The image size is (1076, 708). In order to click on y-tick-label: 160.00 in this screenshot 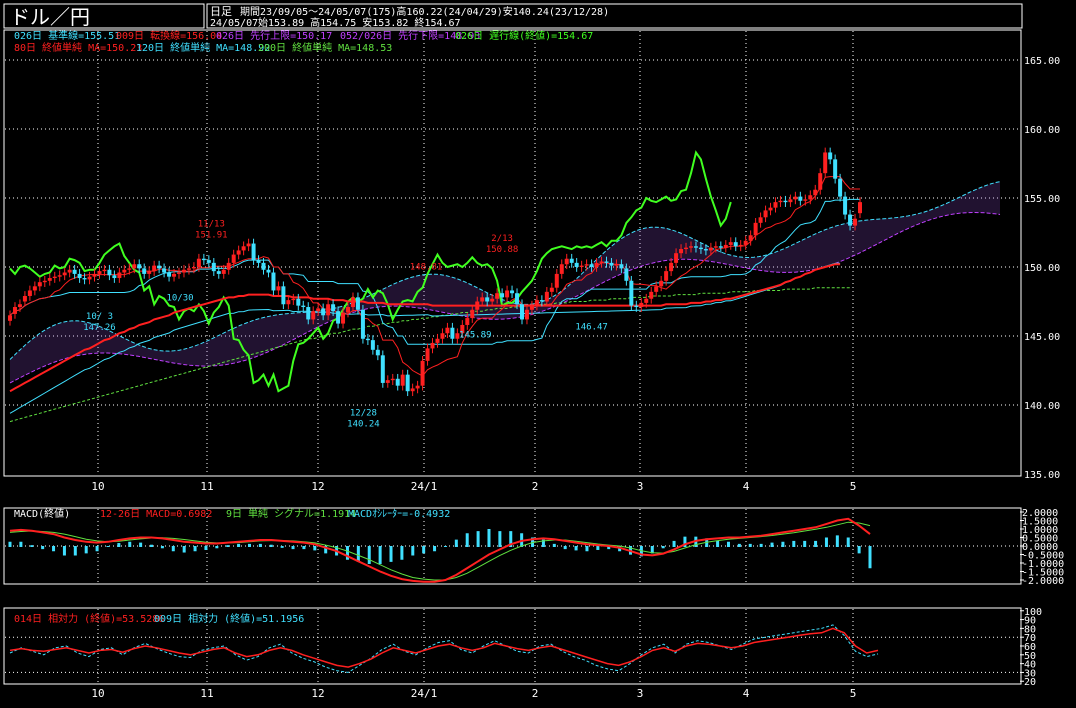, I will do `click(1042, 130)`.